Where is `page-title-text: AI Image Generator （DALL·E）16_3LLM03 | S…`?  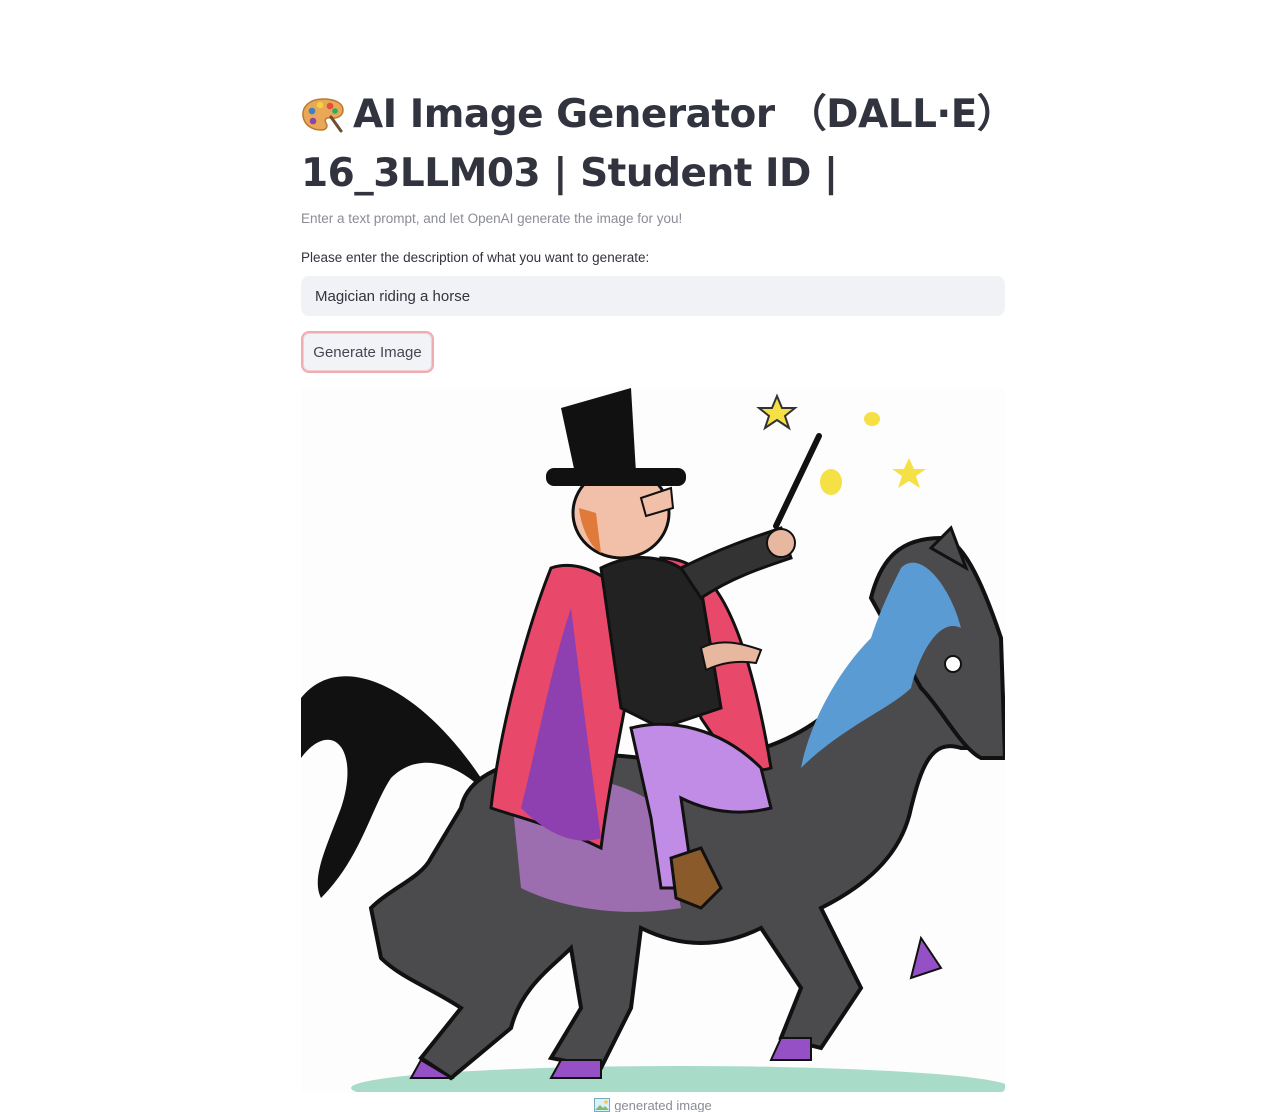
page-title-text: AI Image Generator （DALL·E）16_3LLM03 | S… is located at coordinates (648, 144).